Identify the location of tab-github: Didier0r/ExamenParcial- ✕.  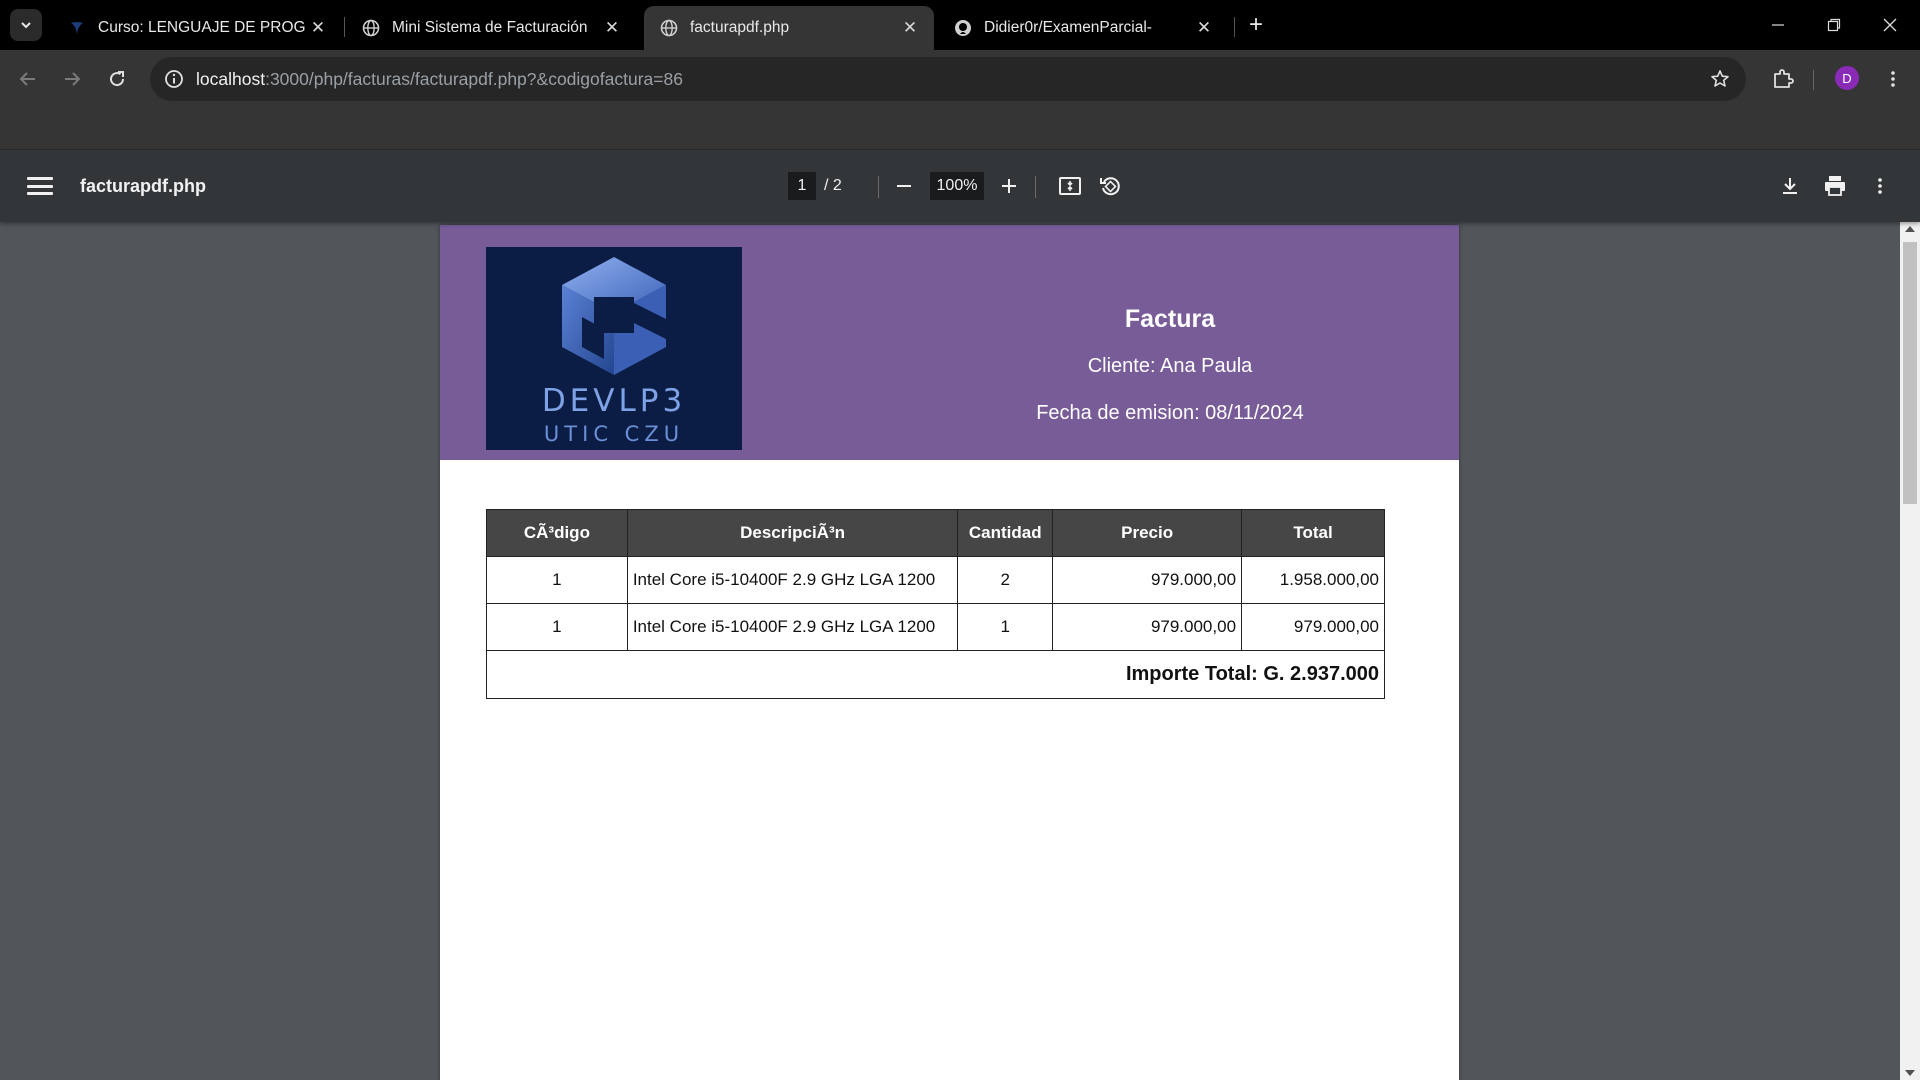
(1083, 28).